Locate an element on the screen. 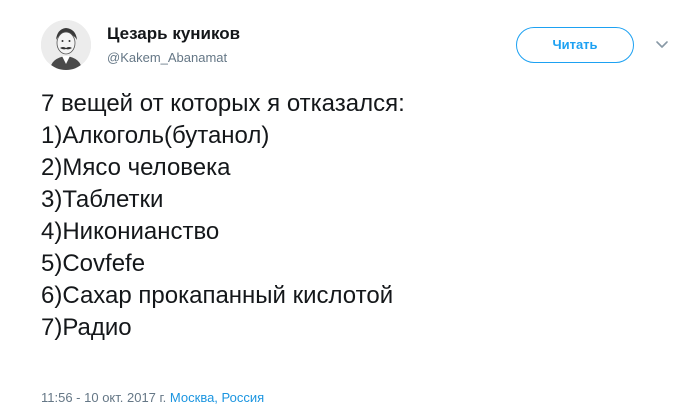  tweet-meta: 11:56 - 10 окт. 2017 г. Москва, Россия is located at coordinates (152, 397).